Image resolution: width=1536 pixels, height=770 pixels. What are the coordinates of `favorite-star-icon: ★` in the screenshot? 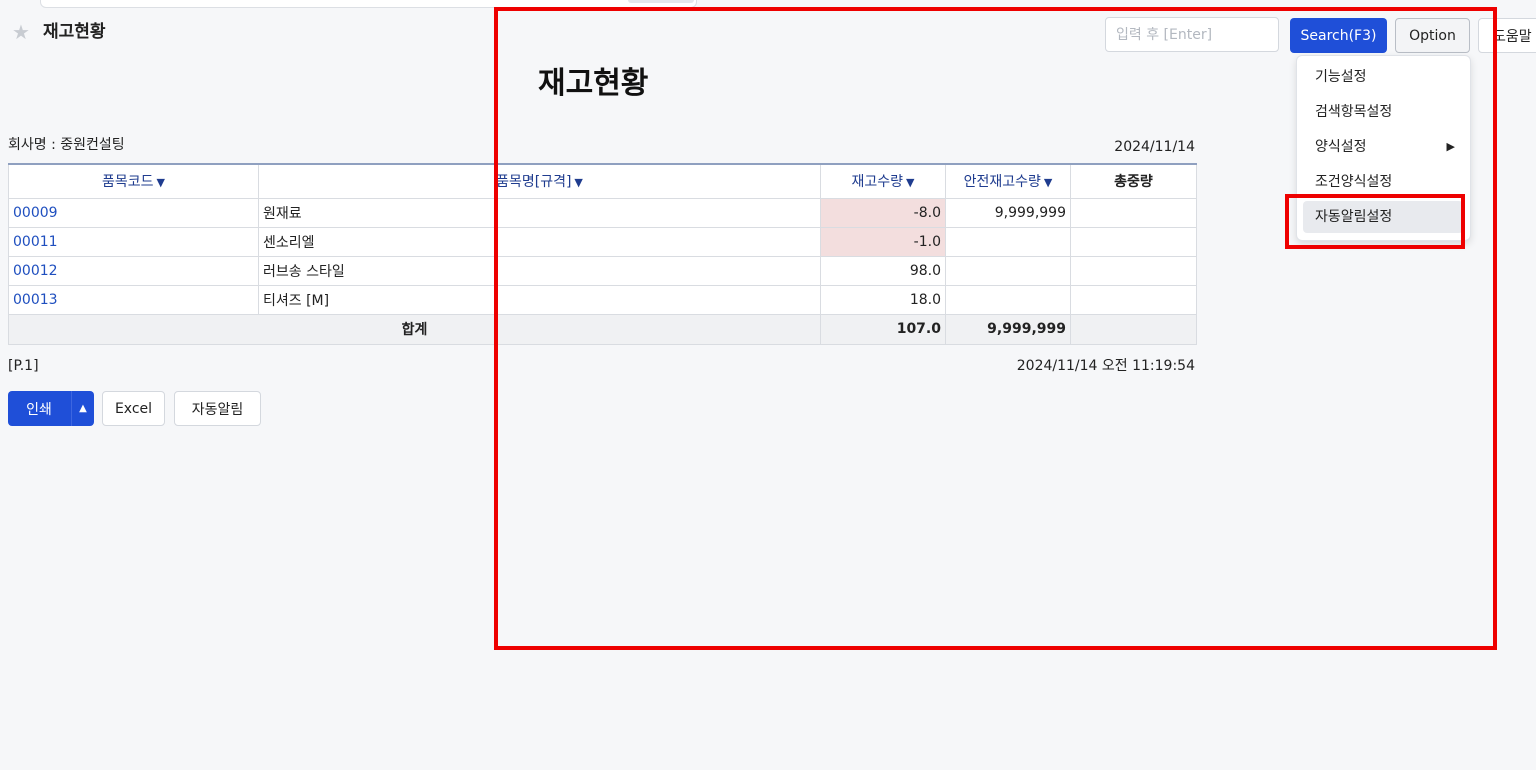 It's located at (21, 32).